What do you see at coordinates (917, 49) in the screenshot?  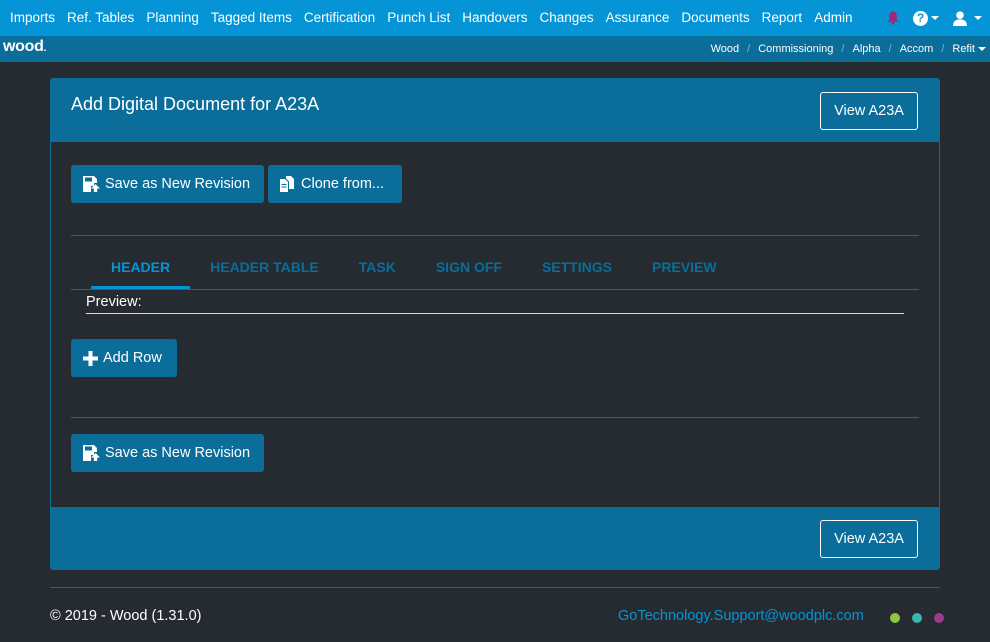 I see `breadcrumb-accom: Accom` at bounding box center [917, 49].